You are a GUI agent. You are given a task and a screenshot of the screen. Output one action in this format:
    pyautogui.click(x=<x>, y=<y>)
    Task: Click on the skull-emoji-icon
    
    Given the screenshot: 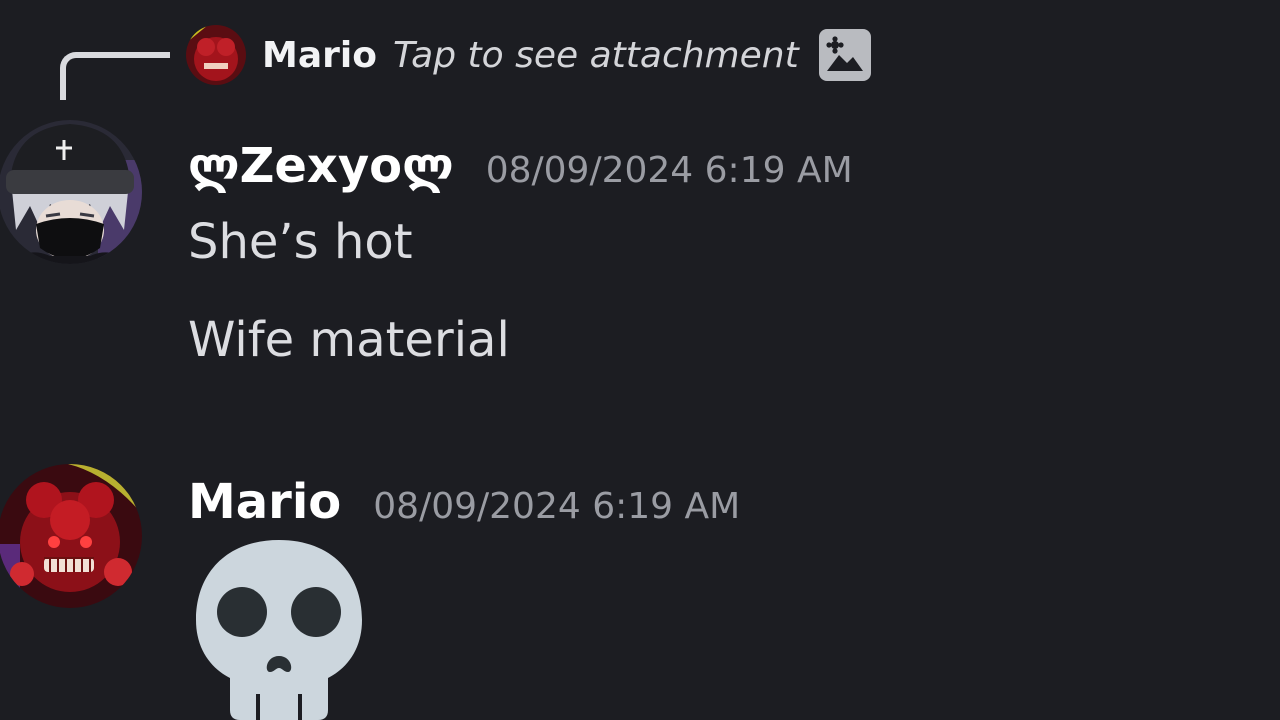 What is the action you would take?
    pyautogui.click(x=279, y=630)
    